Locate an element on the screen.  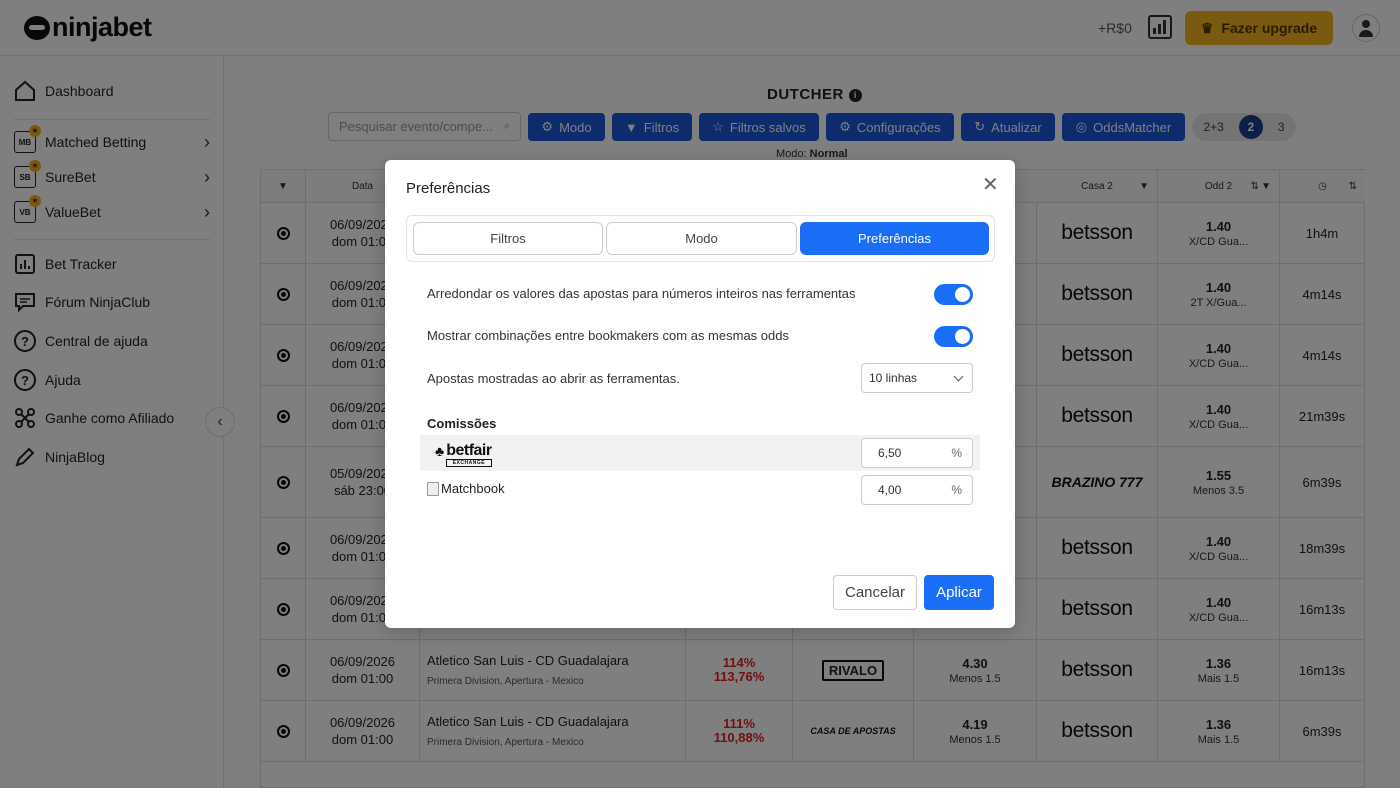
commission-row-betfair: ♣ betfair EXCHANGE 6,50% is located at coordinates (700, 453).